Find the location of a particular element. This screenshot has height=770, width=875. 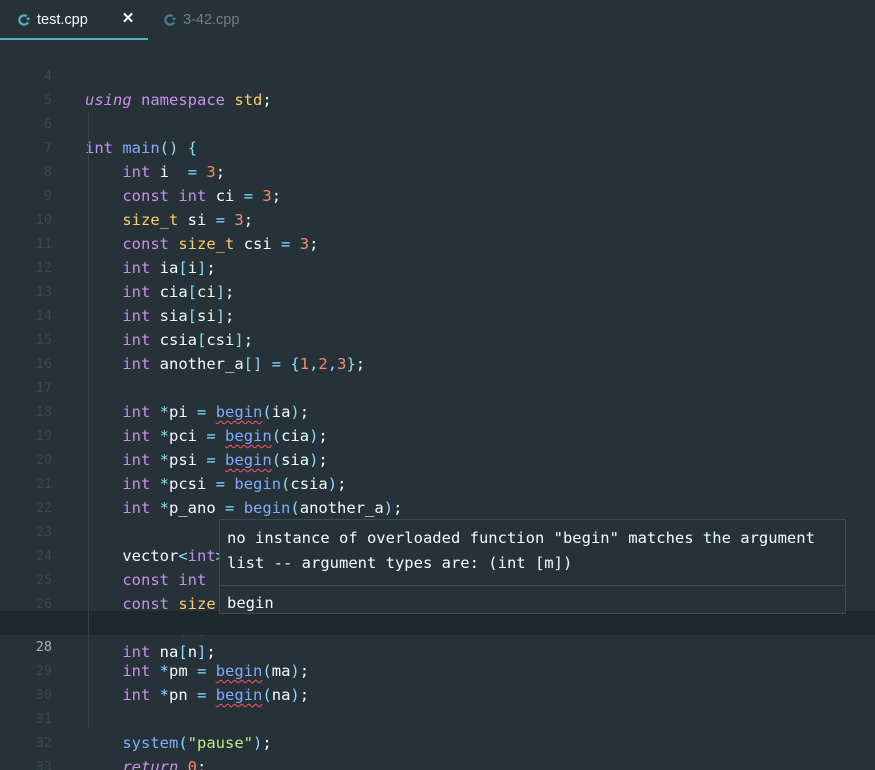

code-line: 10 const size_t csi = 3; is located at coordinates (437, 218).